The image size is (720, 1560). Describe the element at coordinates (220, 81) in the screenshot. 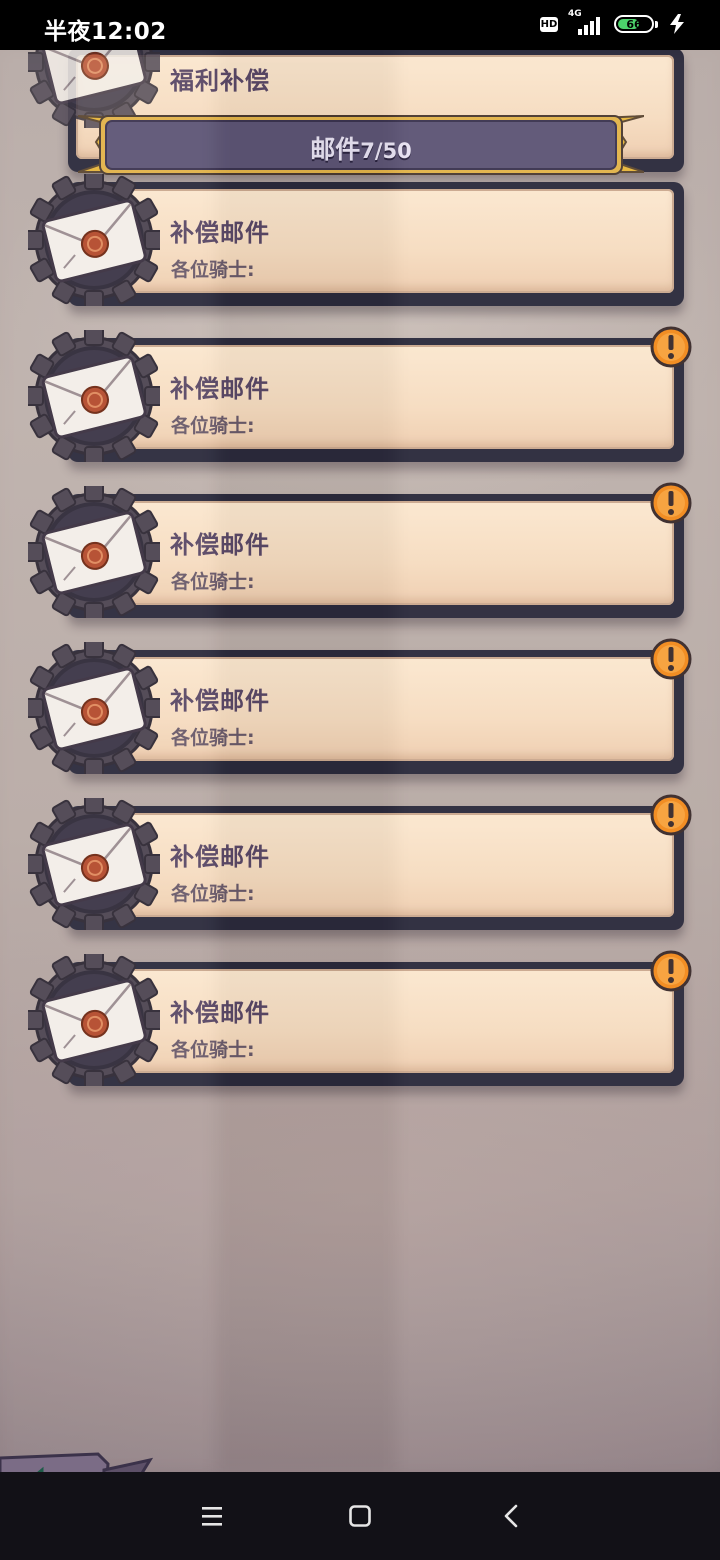

I see `mail-title: 福利补偿` at that location.